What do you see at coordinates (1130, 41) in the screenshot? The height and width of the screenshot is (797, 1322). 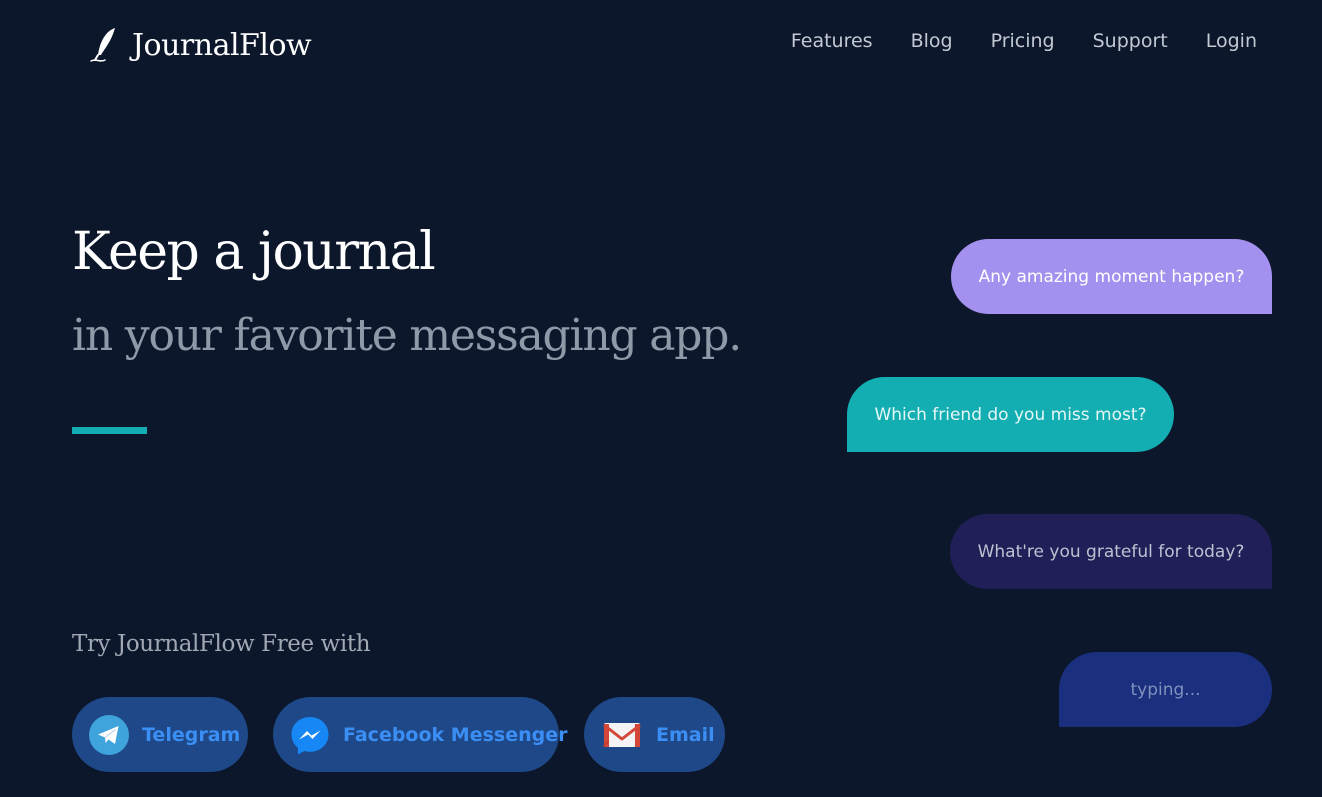 I see `nav-link-support: Support` at bounding box center [1130, 41].